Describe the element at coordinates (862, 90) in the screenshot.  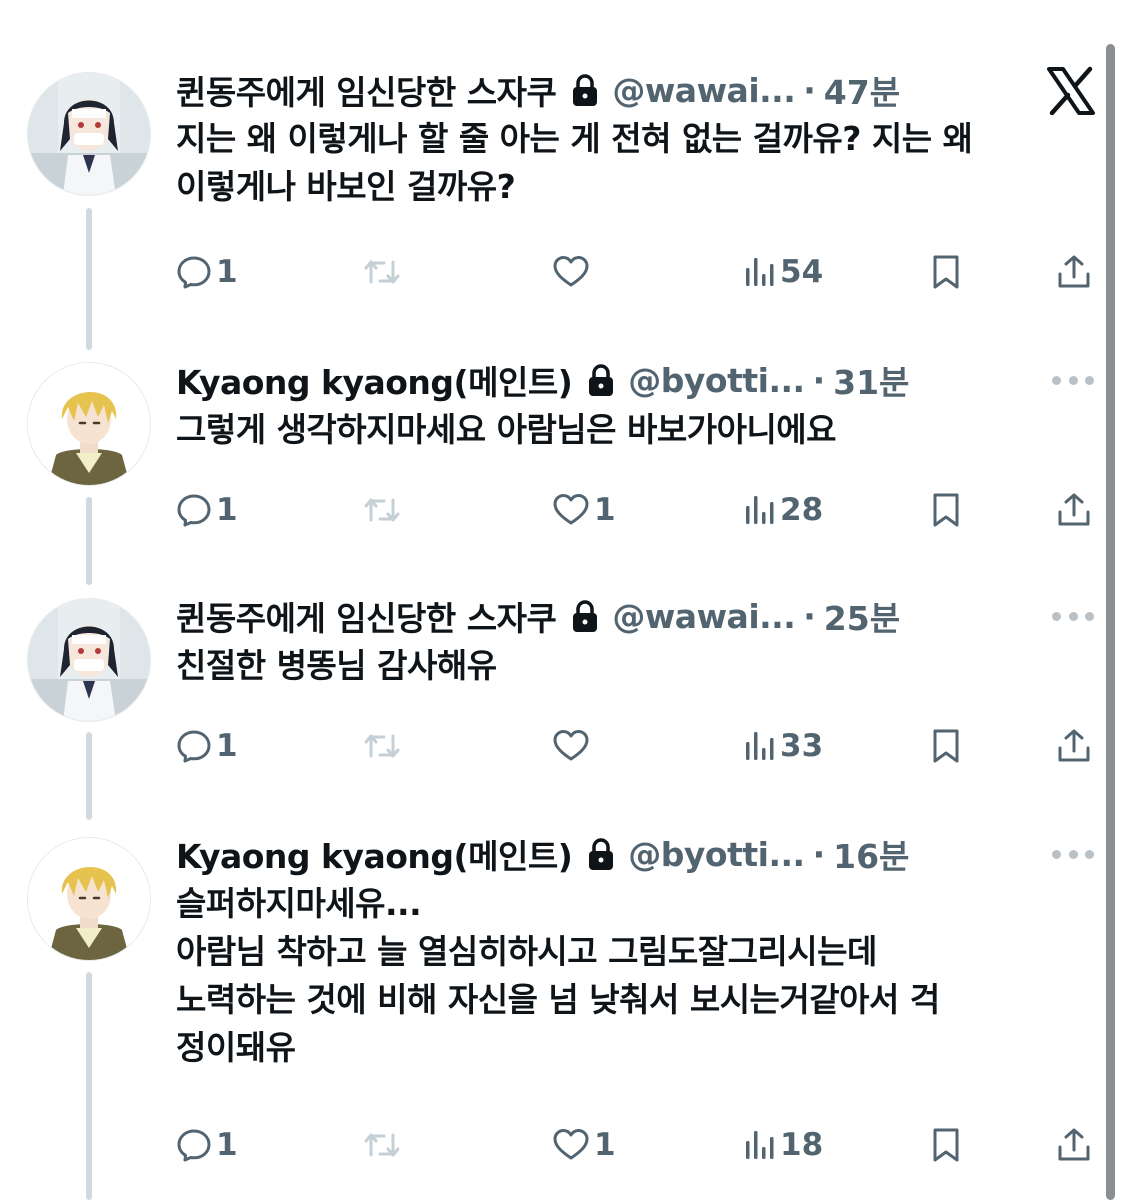
I see `timestamp: 47분` at that location.